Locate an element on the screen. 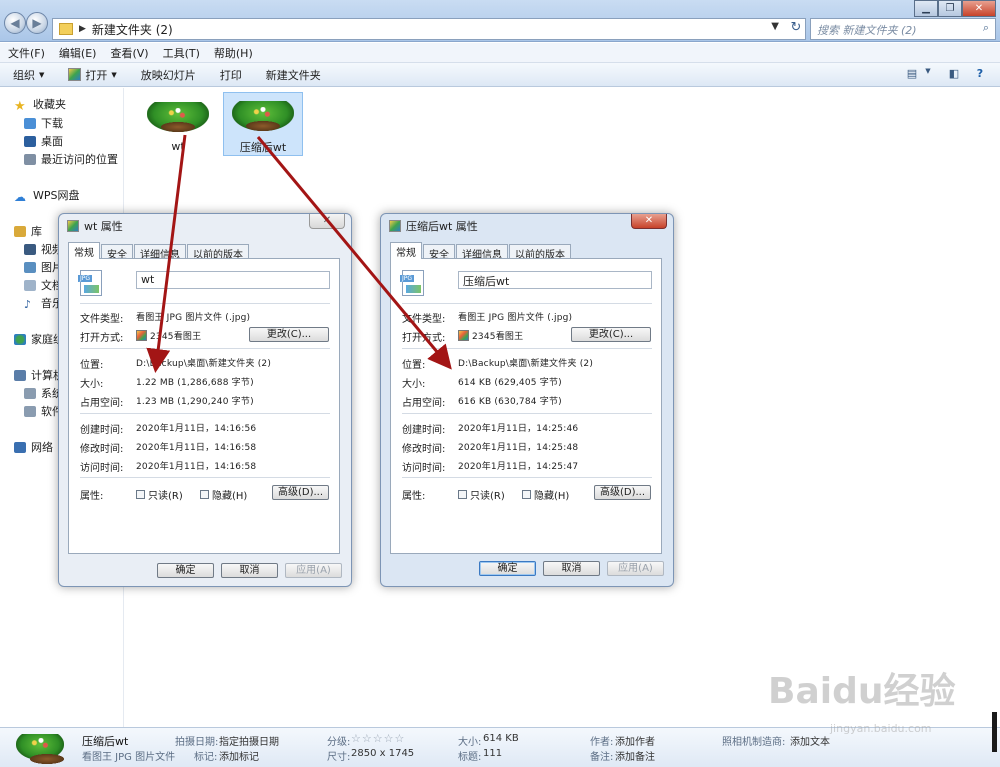 The width and height of the screenshot is (1000, 767). new-folder-button: 新建文件夹 is located at coordinates (293, 75).